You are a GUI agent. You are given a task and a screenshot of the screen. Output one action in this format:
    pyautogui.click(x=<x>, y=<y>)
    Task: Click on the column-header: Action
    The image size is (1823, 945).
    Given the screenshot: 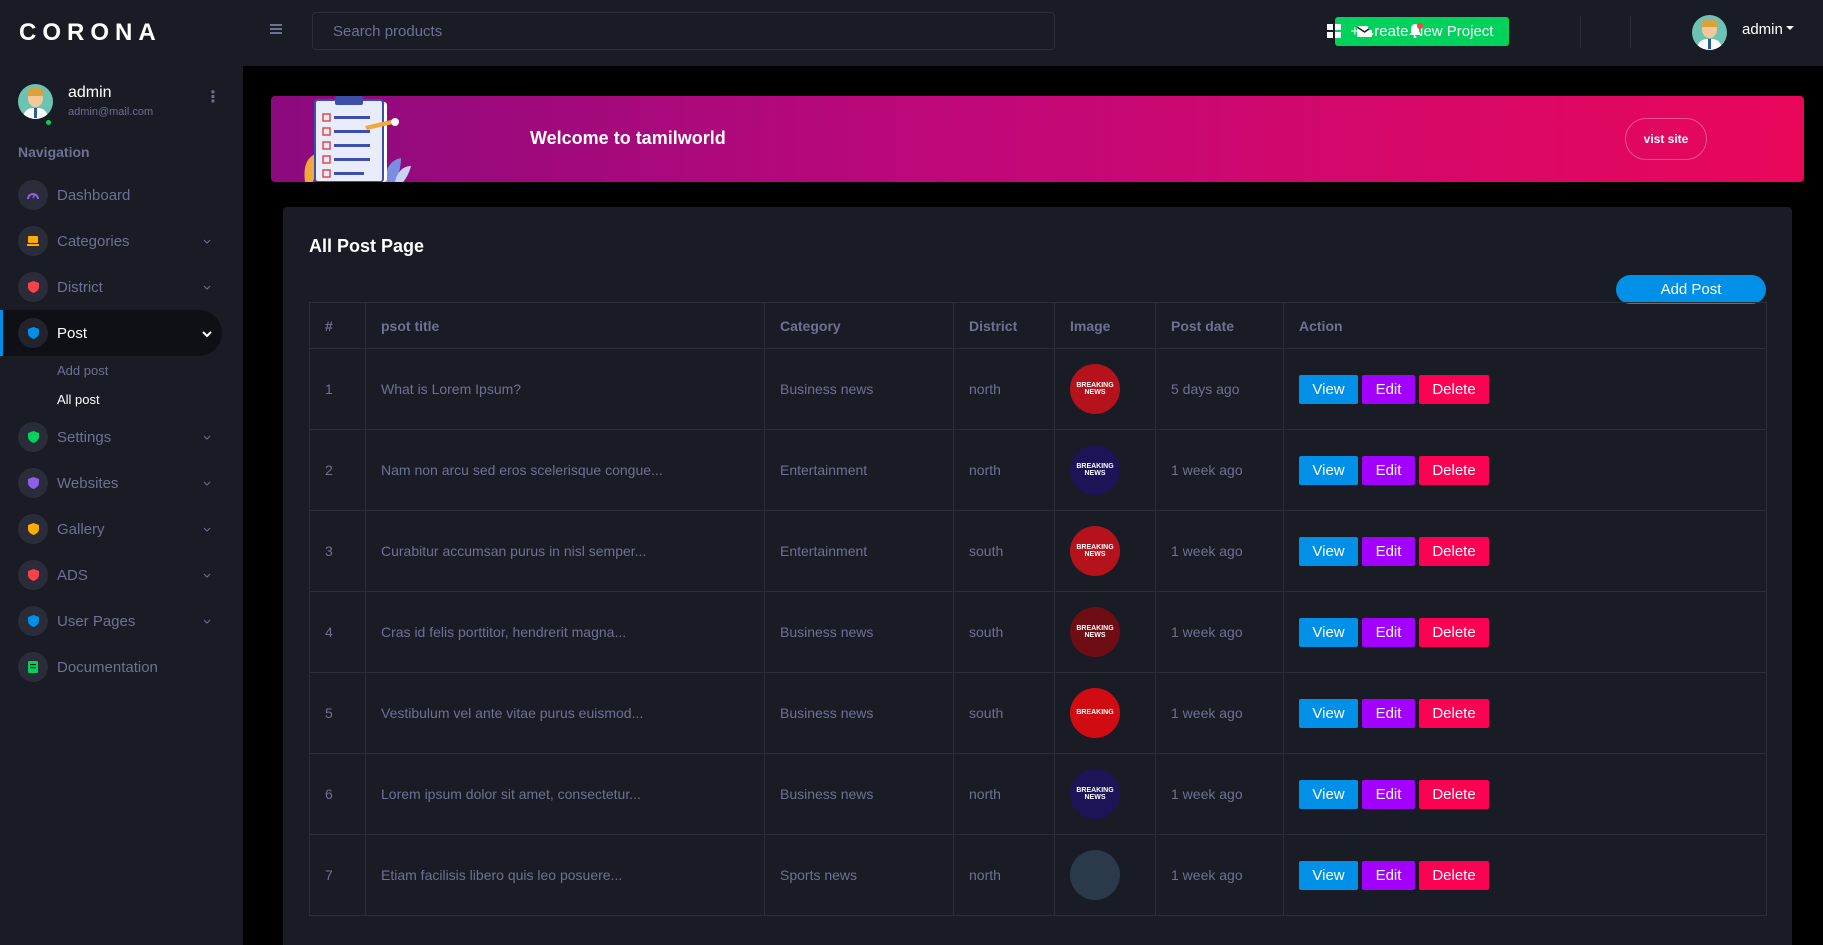 What is the action you would take?
    pyautogui.click(x=1525, y=325)
    